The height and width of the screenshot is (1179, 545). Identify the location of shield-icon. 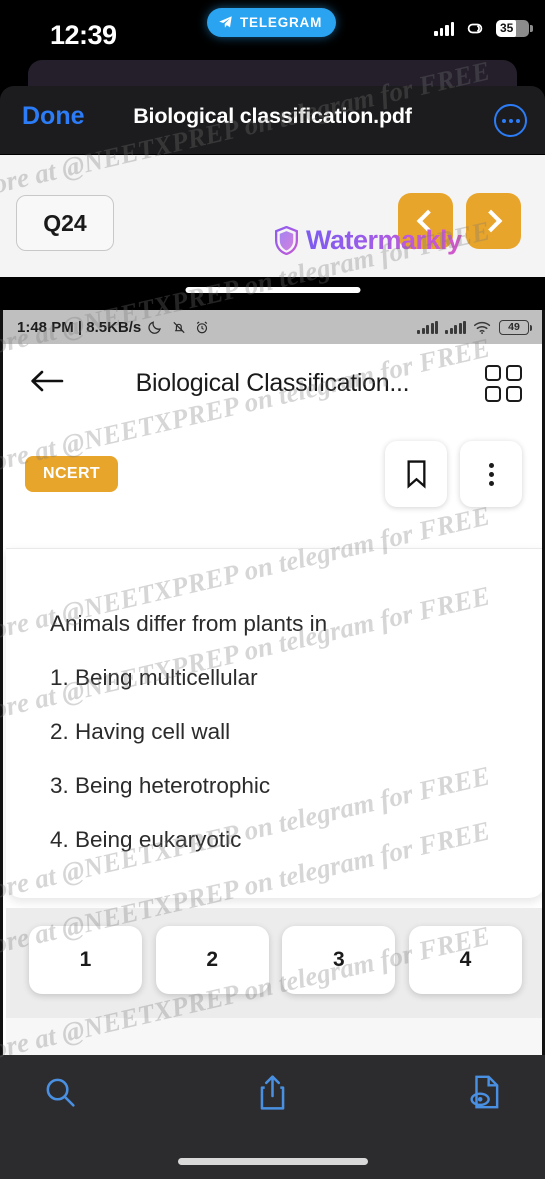
(286, 240).